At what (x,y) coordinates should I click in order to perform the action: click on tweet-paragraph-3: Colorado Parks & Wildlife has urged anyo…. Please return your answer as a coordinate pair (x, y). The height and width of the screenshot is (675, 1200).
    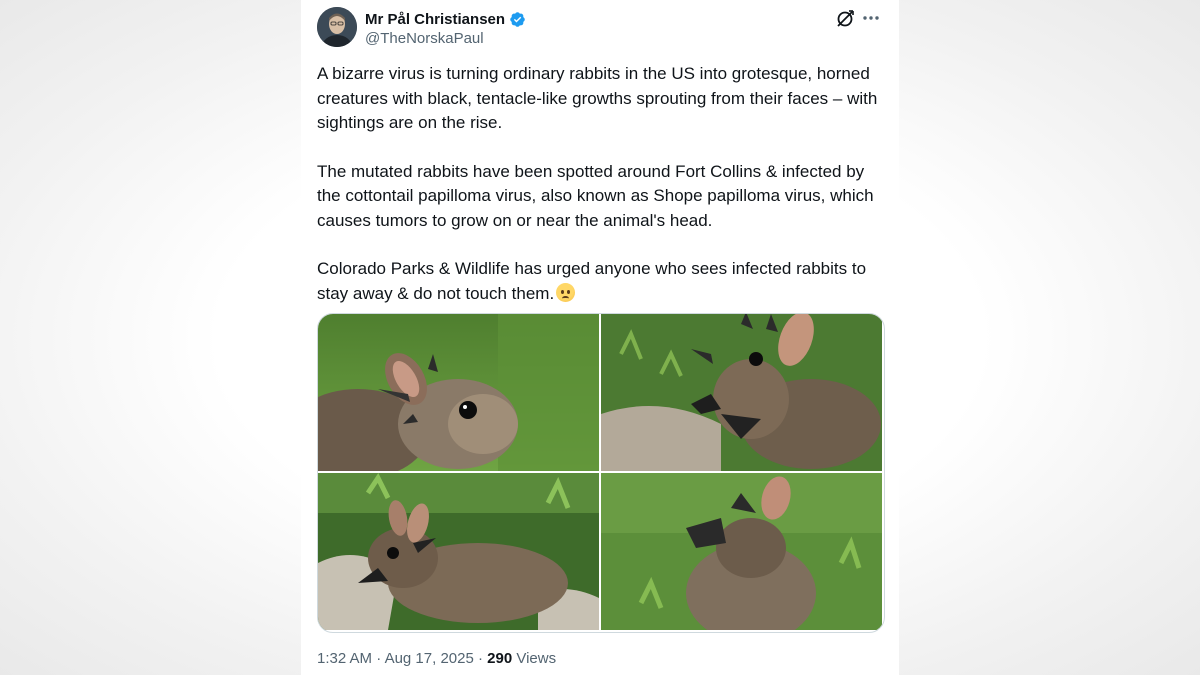
    Looking at the image, I should click on (602, 281).